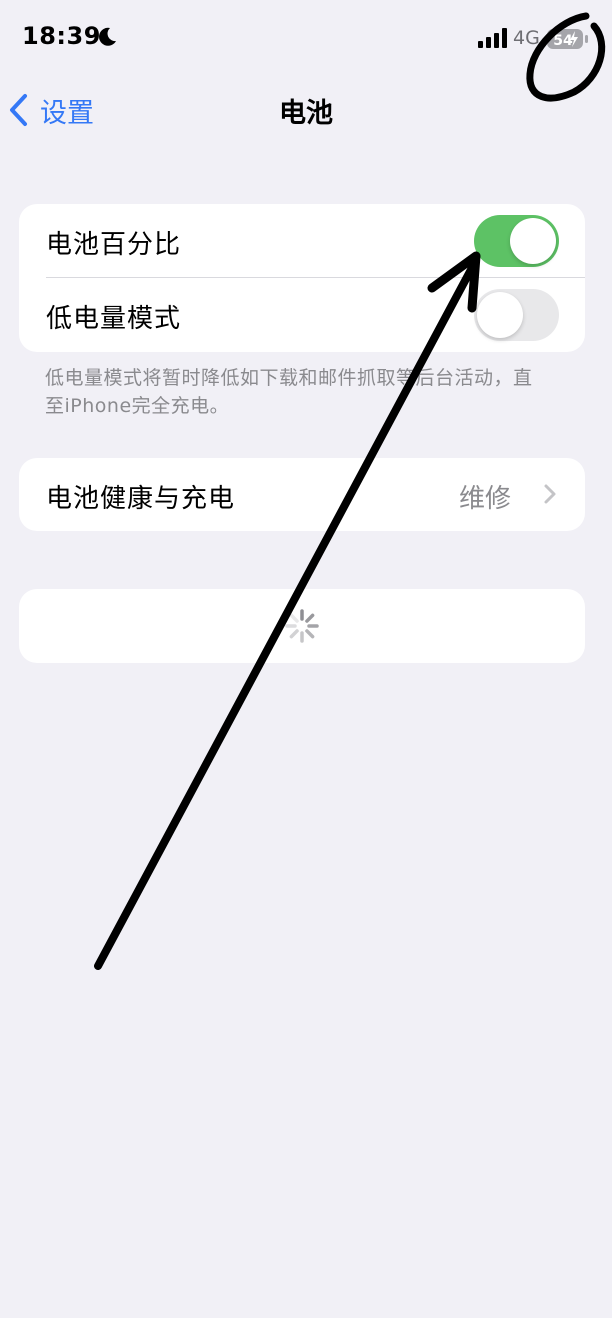 The height and width of the screenshot is (1318, 612). I want to click on low-power-mode-footnote: 低电量模式将暂时降低如下载和邮件抓取等后台活动，直至iPhone完全充电。, so click(289, 392).